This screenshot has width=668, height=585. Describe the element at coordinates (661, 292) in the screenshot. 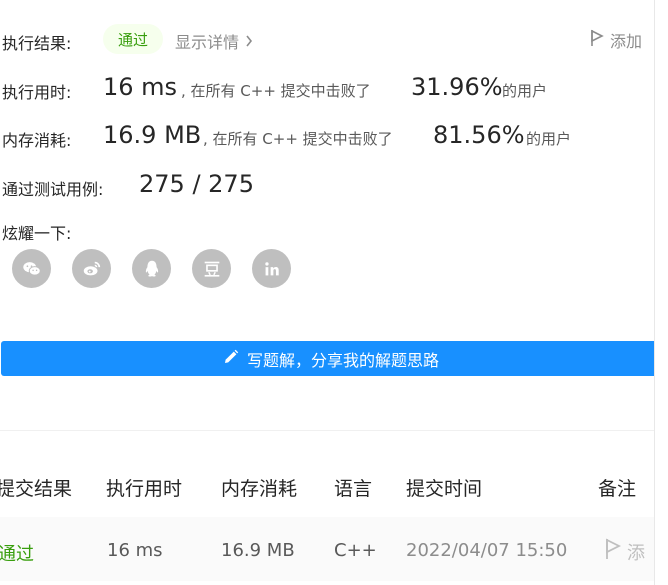

I see `scrollbar` at that location.